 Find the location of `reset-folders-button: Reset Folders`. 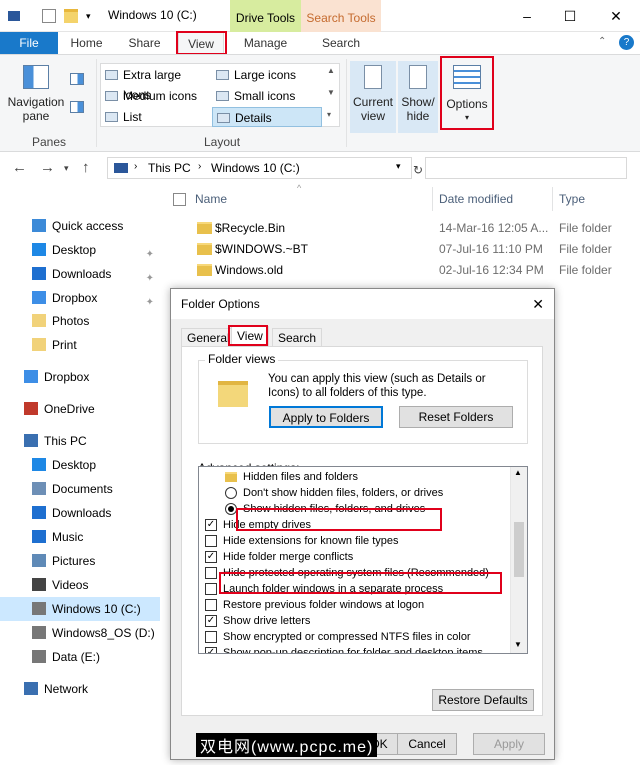

reset-folders-button: Reset Folders is located at coordinates (456, 417).